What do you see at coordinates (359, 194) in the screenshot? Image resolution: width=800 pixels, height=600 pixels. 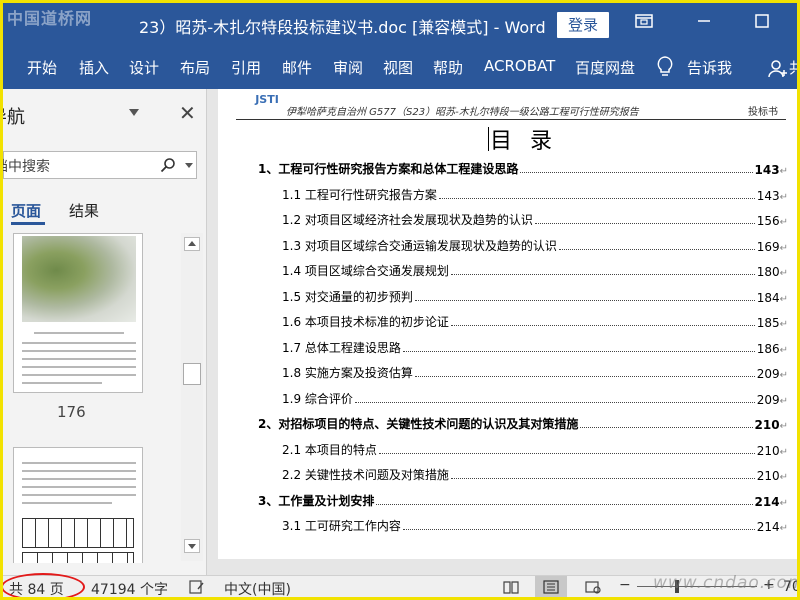 I see `toc-entry-label: 1.1 工程可行性研究报告方案` at bounding box center [359, 194].